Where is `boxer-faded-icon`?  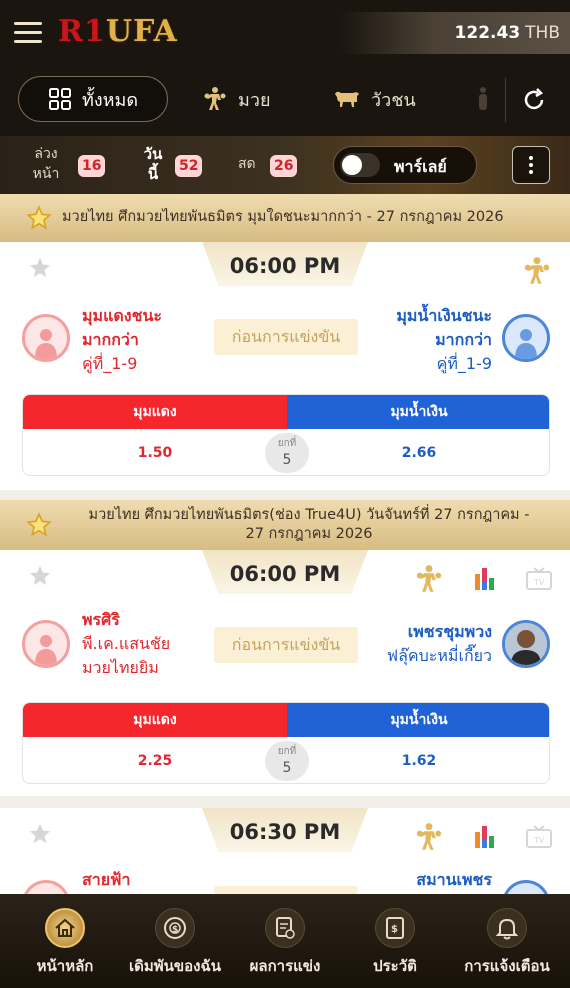
boxer-faded-icon is located at coordinates (483, 98).